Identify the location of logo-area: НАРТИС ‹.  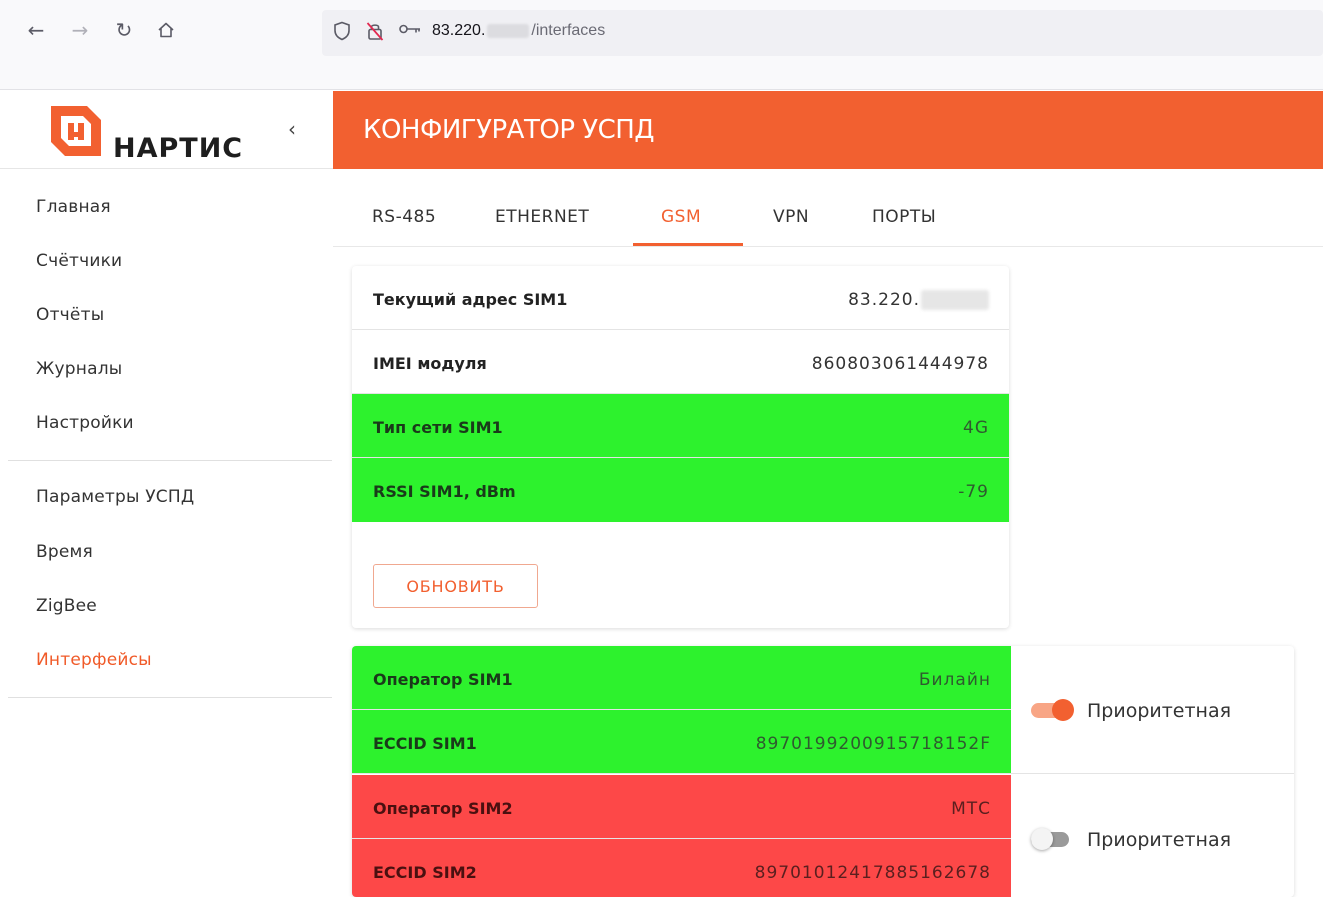
(166, 130).